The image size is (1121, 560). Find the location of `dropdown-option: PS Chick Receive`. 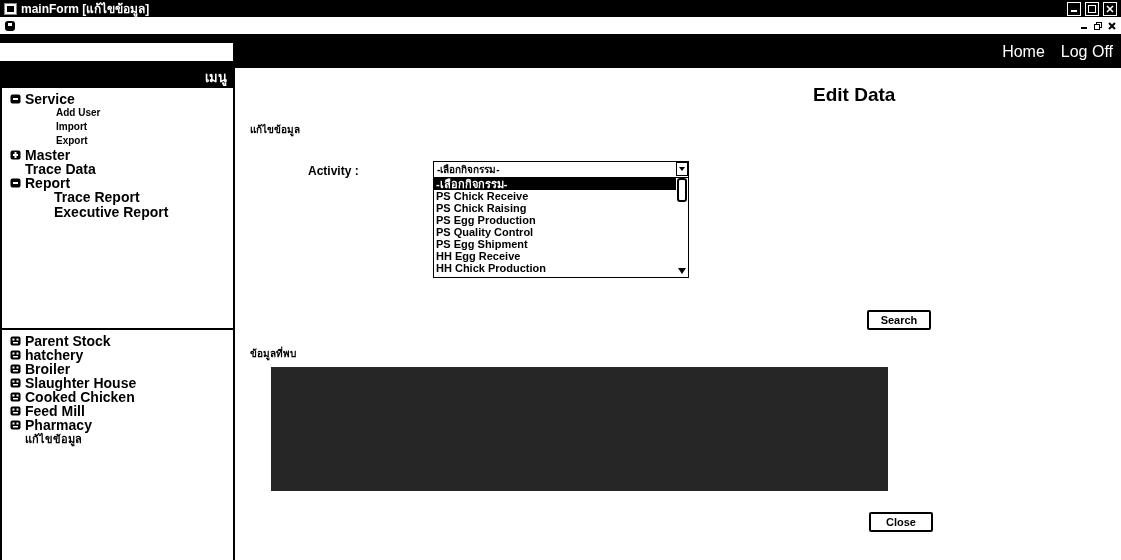

dropdown-option: PS Chick Receive is located at coordinates (555, 195).